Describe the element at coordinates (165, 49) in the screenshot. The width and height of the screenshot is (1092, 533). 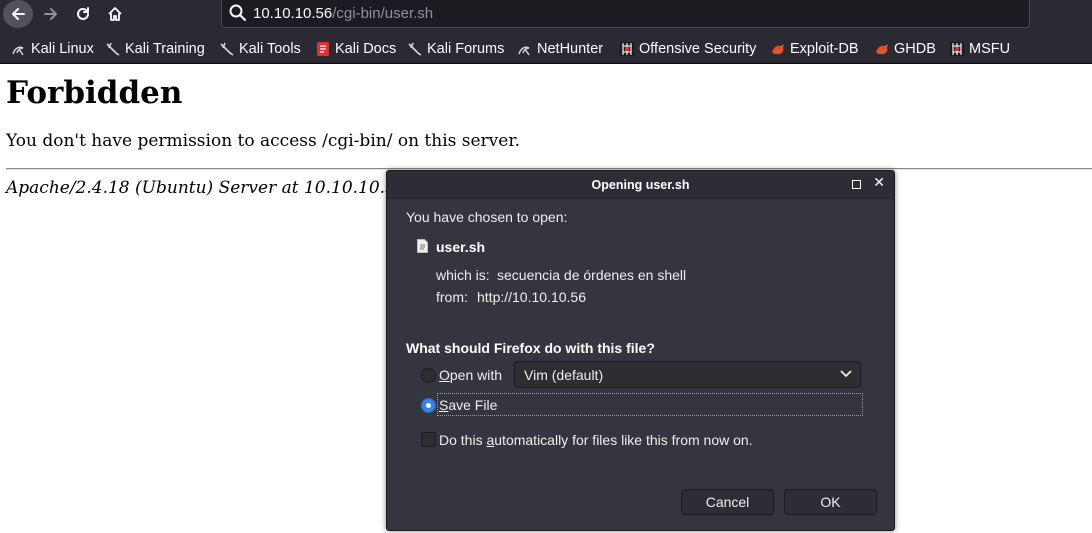
I see `bookmark-label: Kali Training` at that location.